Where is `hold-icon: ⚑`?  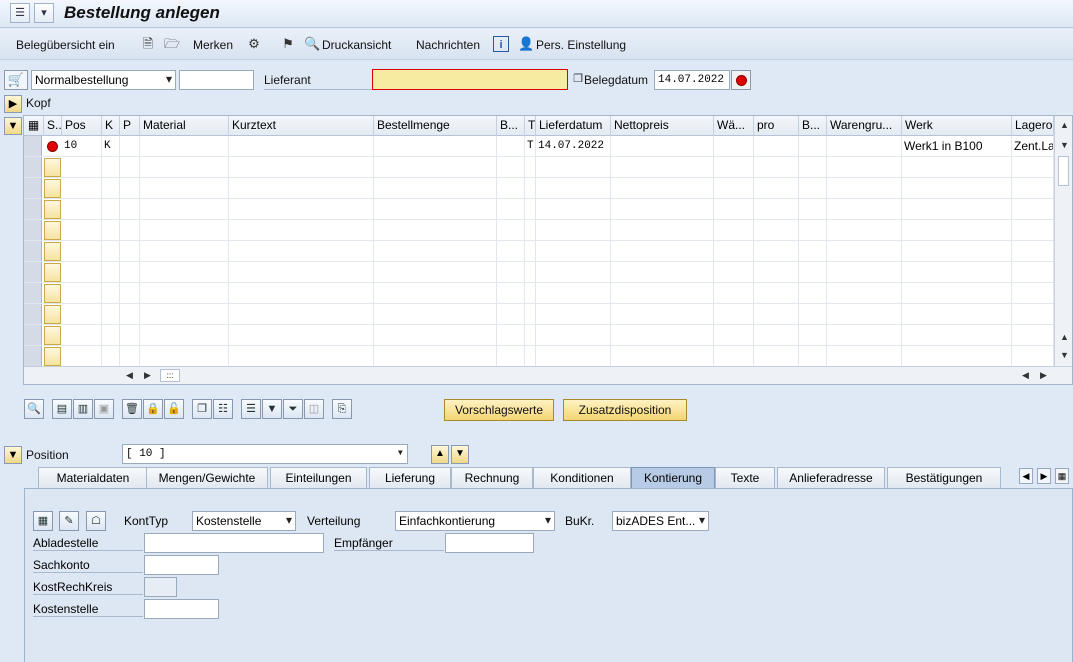
hold-icon: ⚑ is located at coordinates (288, 44).